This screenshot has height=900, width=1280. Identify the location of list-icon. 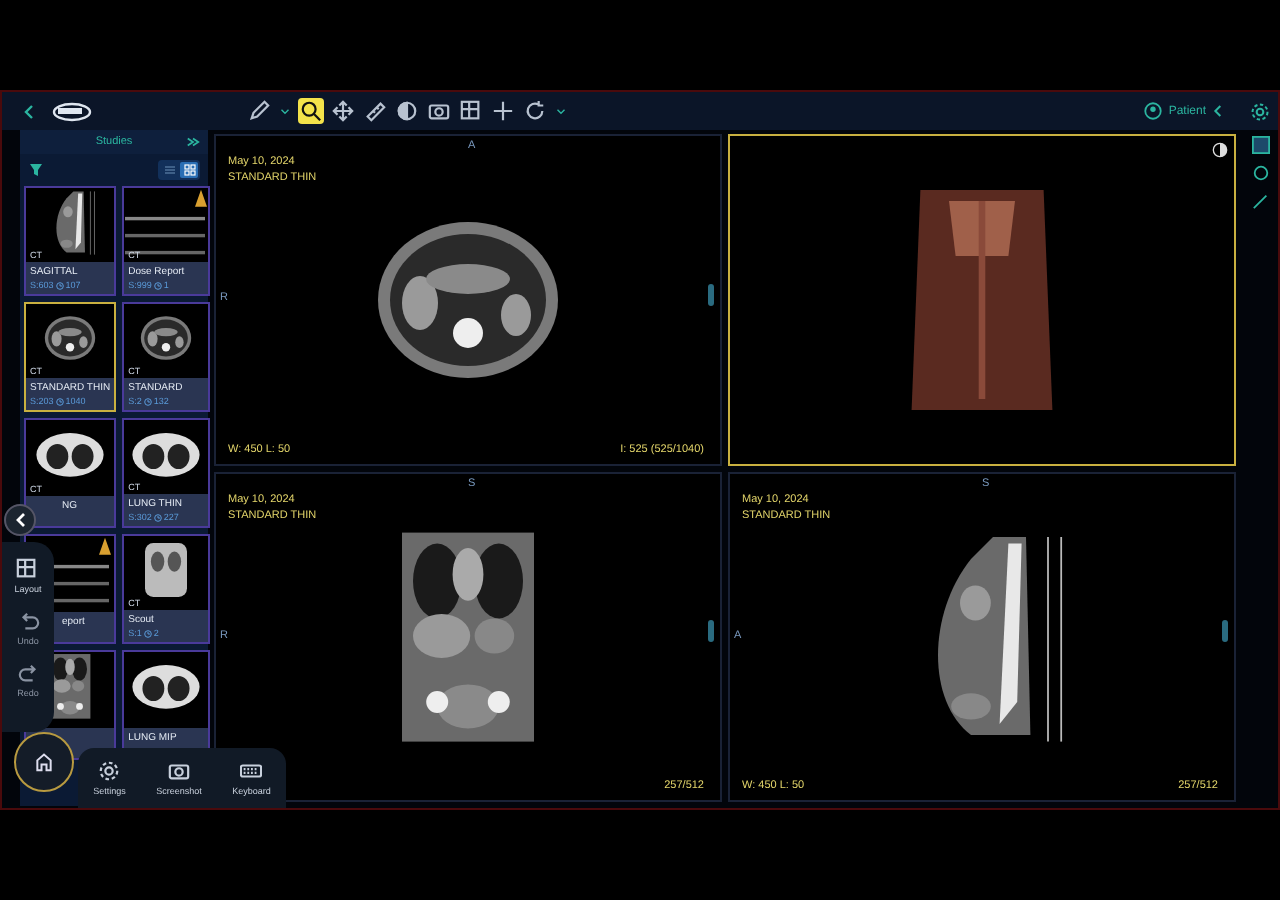
(169, 170).